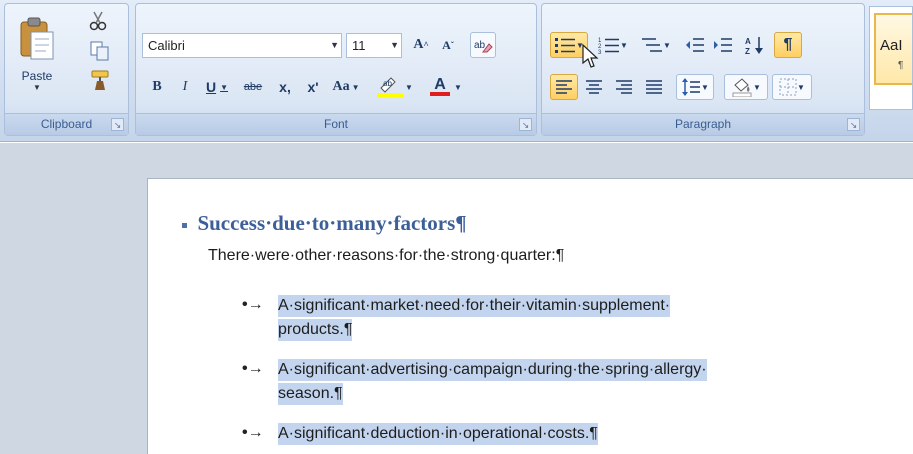 The height and width of the screenshot is (454, 913). I want to click on sort-icon: A Z, so click(754, 46).